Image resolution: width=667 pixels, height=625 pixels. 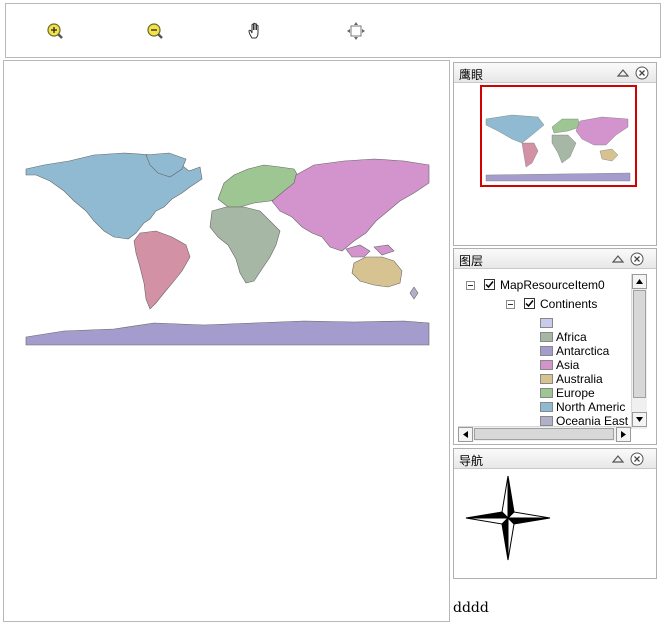 I want to click on layers-panel-title: 图层, so click(x=471, y=261).